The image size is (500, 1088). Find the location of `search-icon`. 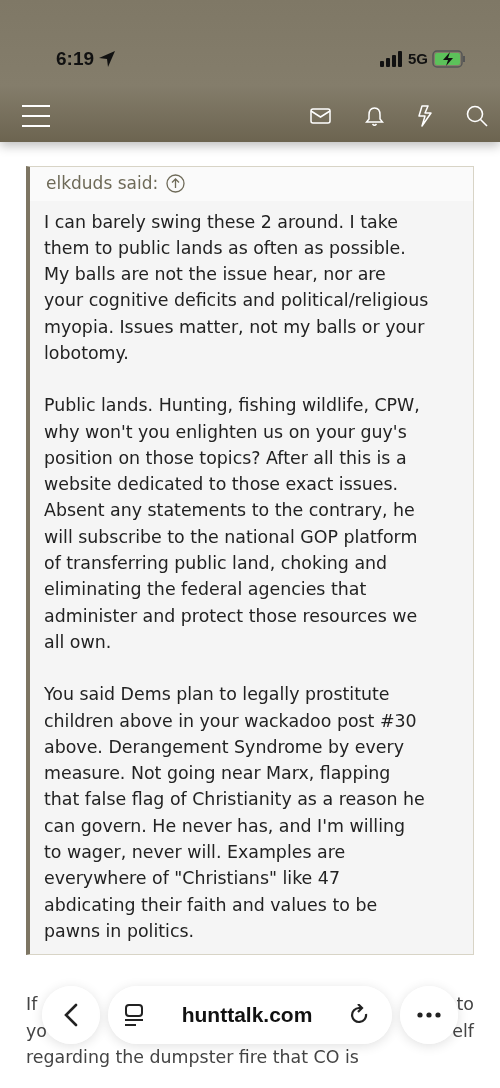

search-icon is located at coordinates (477, 116).